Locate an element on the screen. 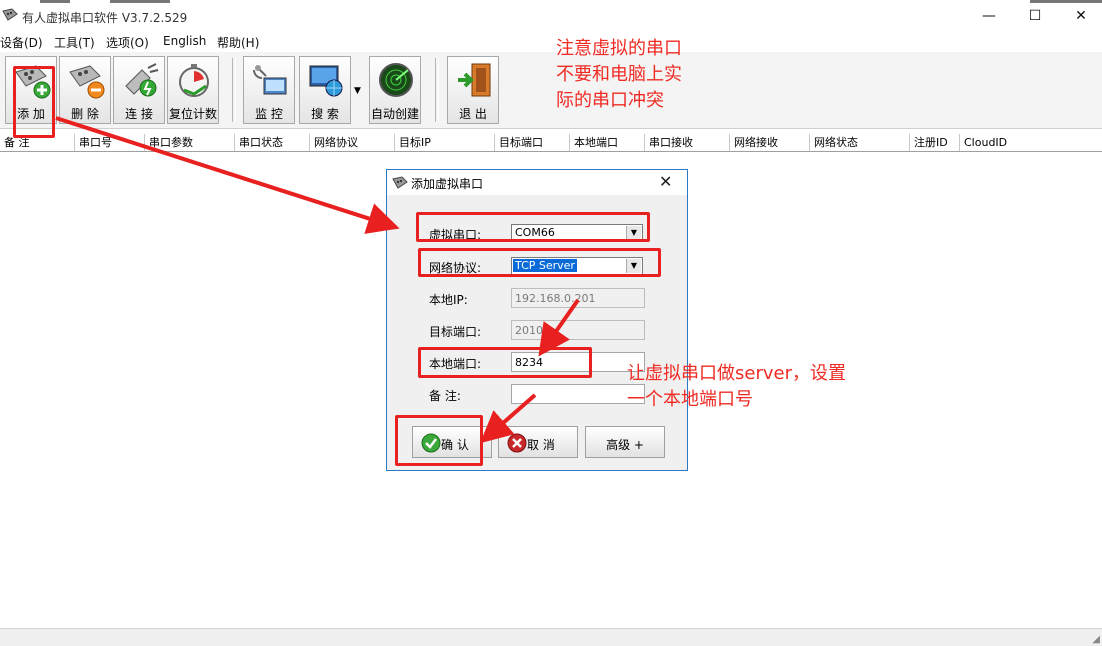  arrow-to-ok-button is located at coordinates (508, 418).